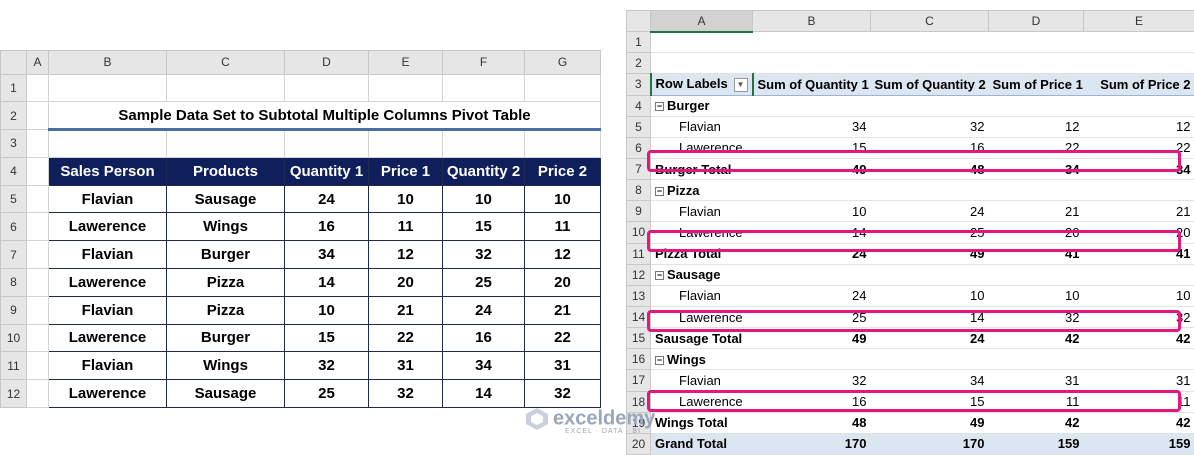 The image size is (1194, 455). Describe the element at coordinates (562, 310) in the screenshot. I see `data-cell: 21` at that location.